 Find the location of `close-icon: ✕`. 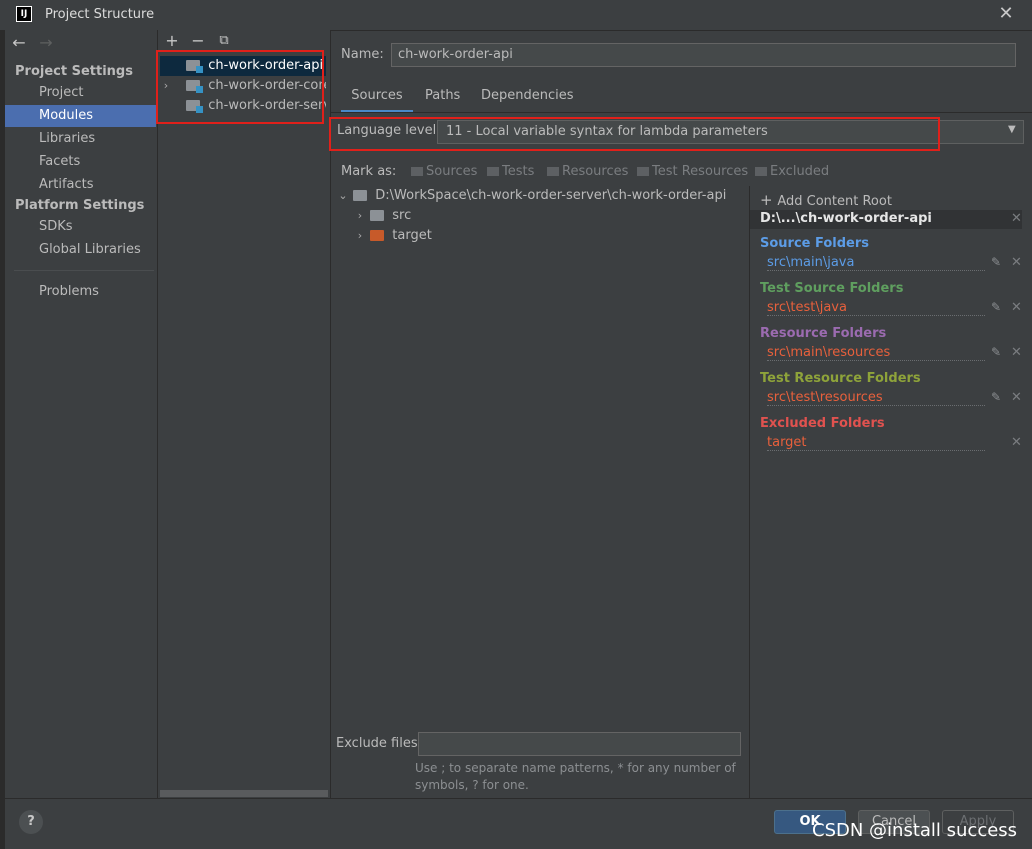

close-icon: ✕ is located at coordinates (1006, 14).